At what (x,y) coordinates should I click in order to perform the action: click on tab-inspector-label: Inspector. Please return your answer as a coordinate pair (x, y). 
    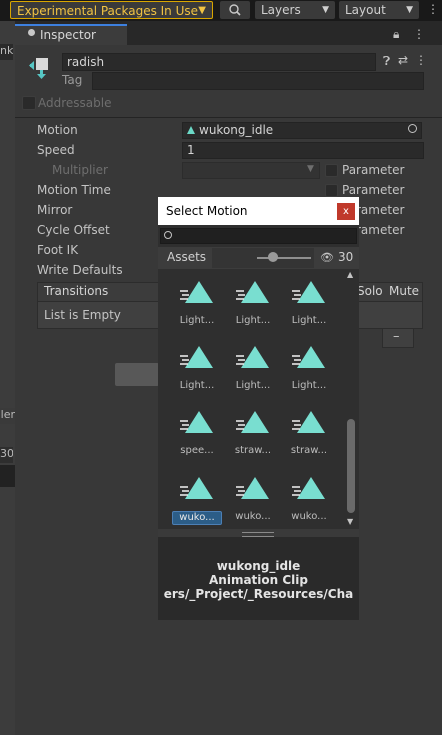
    Looking at the image, I should click on (68, 35).